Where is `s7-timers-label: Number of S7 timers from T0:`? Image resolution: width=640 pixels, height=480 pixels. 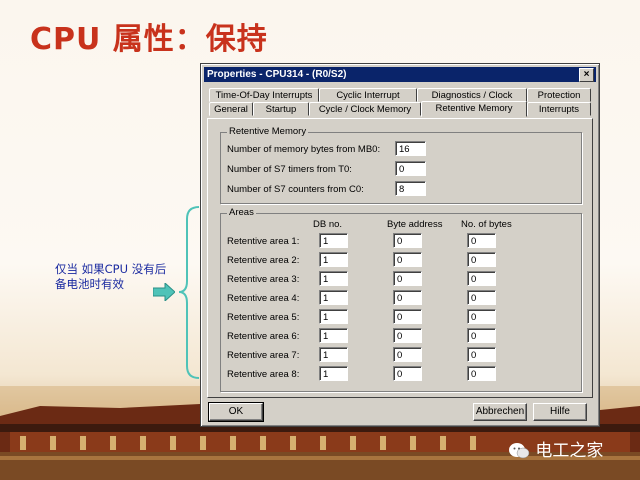 s7-timers-label: Number of S7 timers from T0: is located at coordinates (289, 169).